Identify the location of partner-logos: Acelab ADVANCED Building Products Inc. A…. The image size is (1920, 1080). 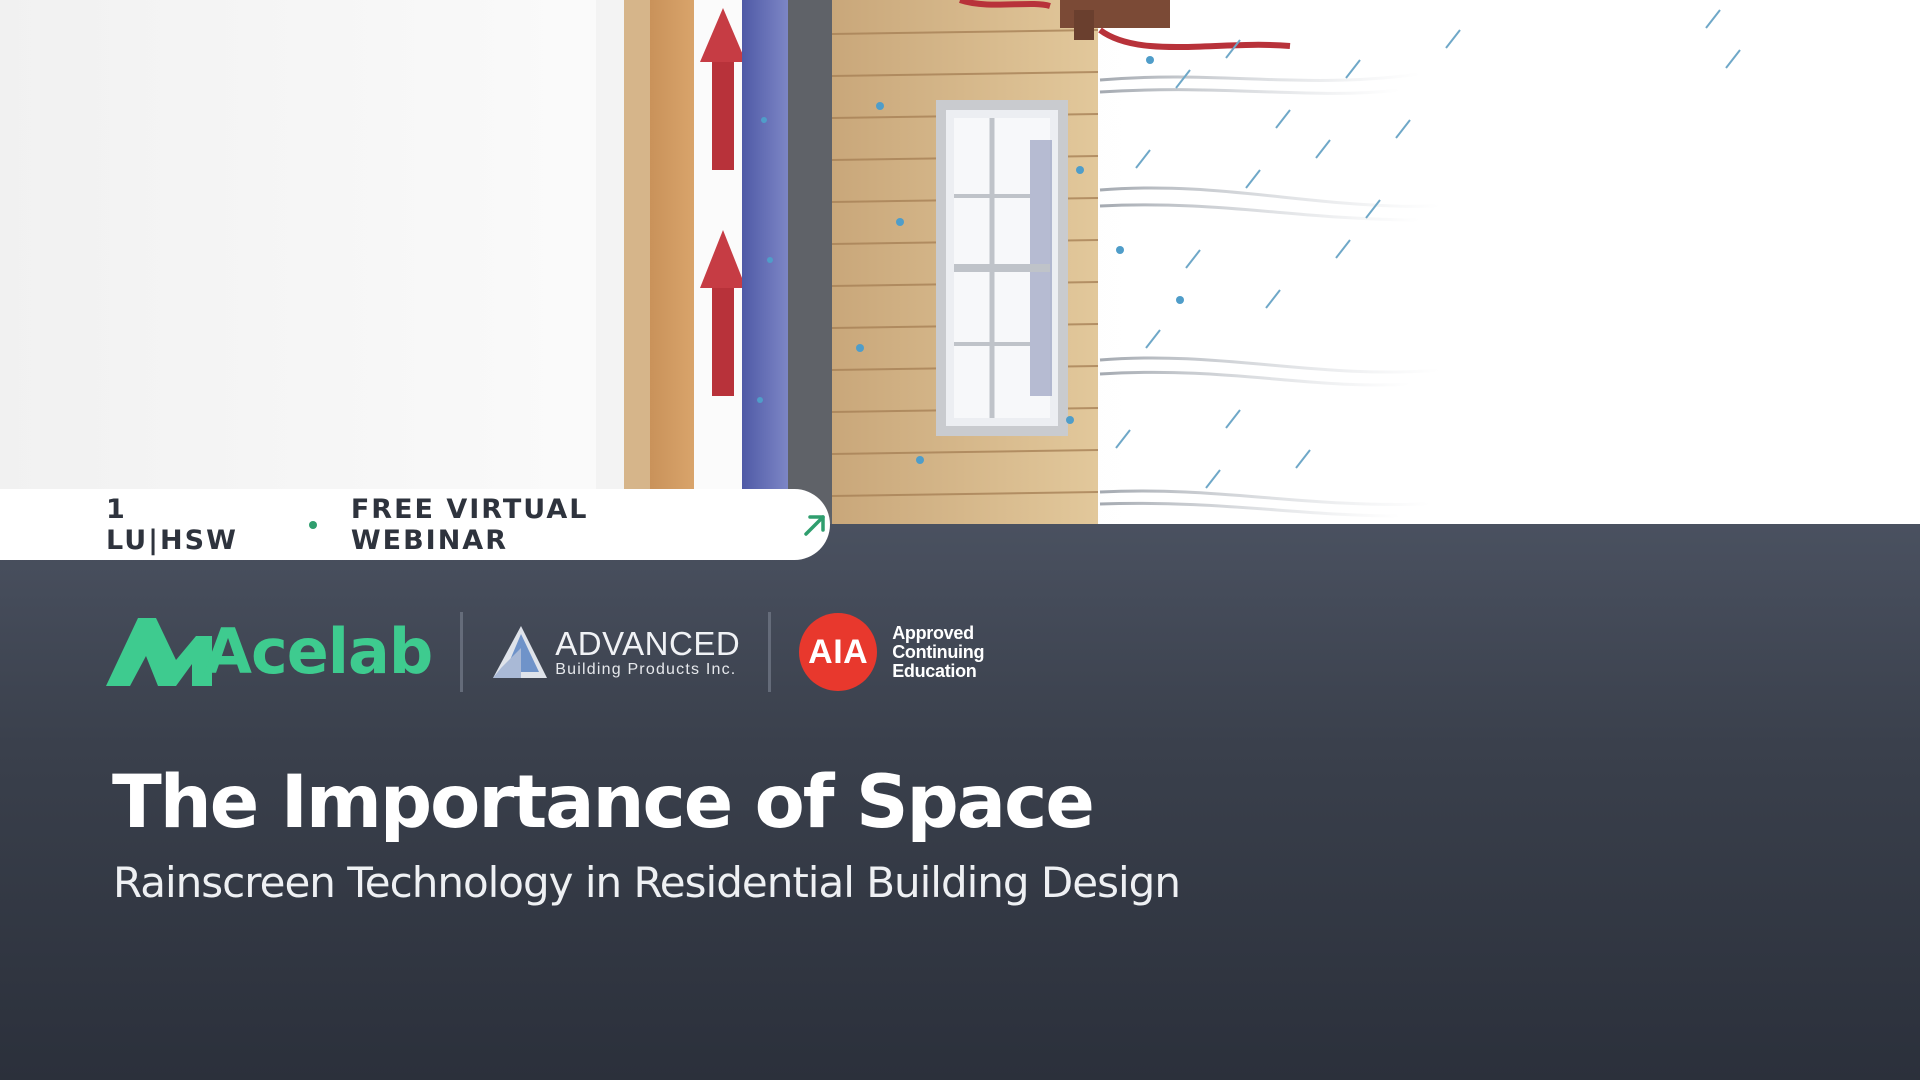
(545, 652).